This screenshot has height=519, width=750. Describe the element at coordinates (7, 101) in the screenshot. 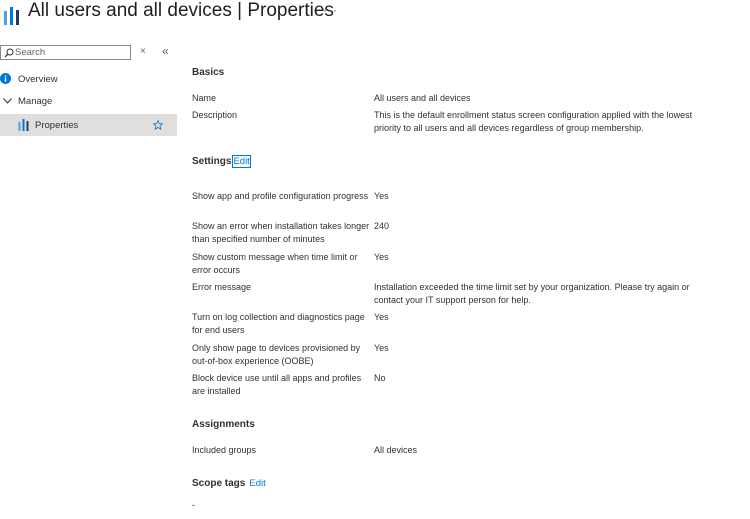

I see `chevron-down-icon` at that location.